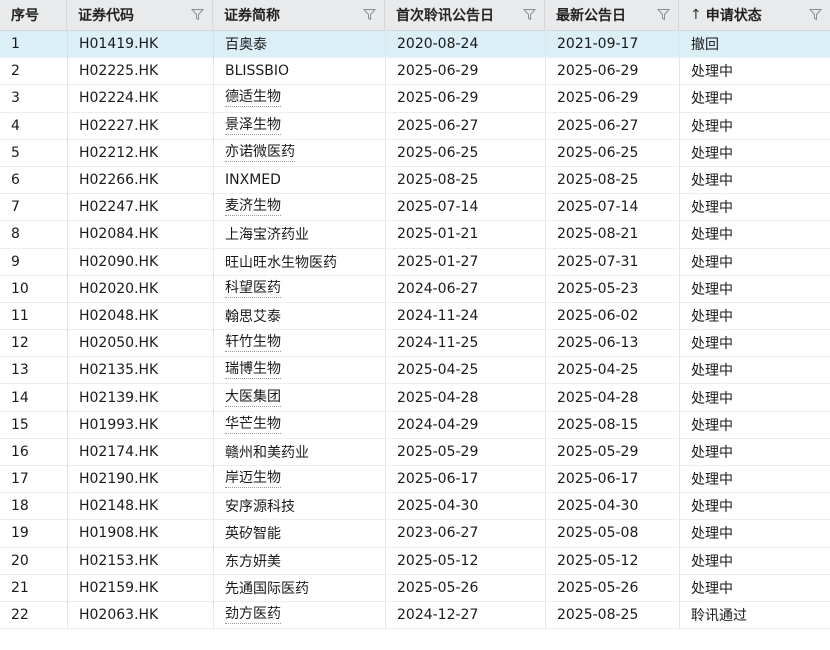 The image size is (830, 650). I want to click on column-header-code: 证券代码, so click(140, 15).